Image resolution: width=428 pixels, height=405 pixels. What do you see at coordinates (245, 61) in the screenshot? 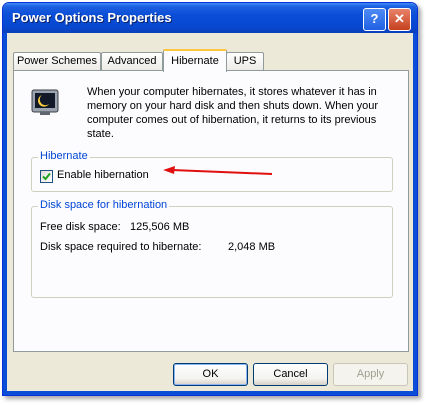
I see `tab-ups: UPS` at bounding box center [245, 61].